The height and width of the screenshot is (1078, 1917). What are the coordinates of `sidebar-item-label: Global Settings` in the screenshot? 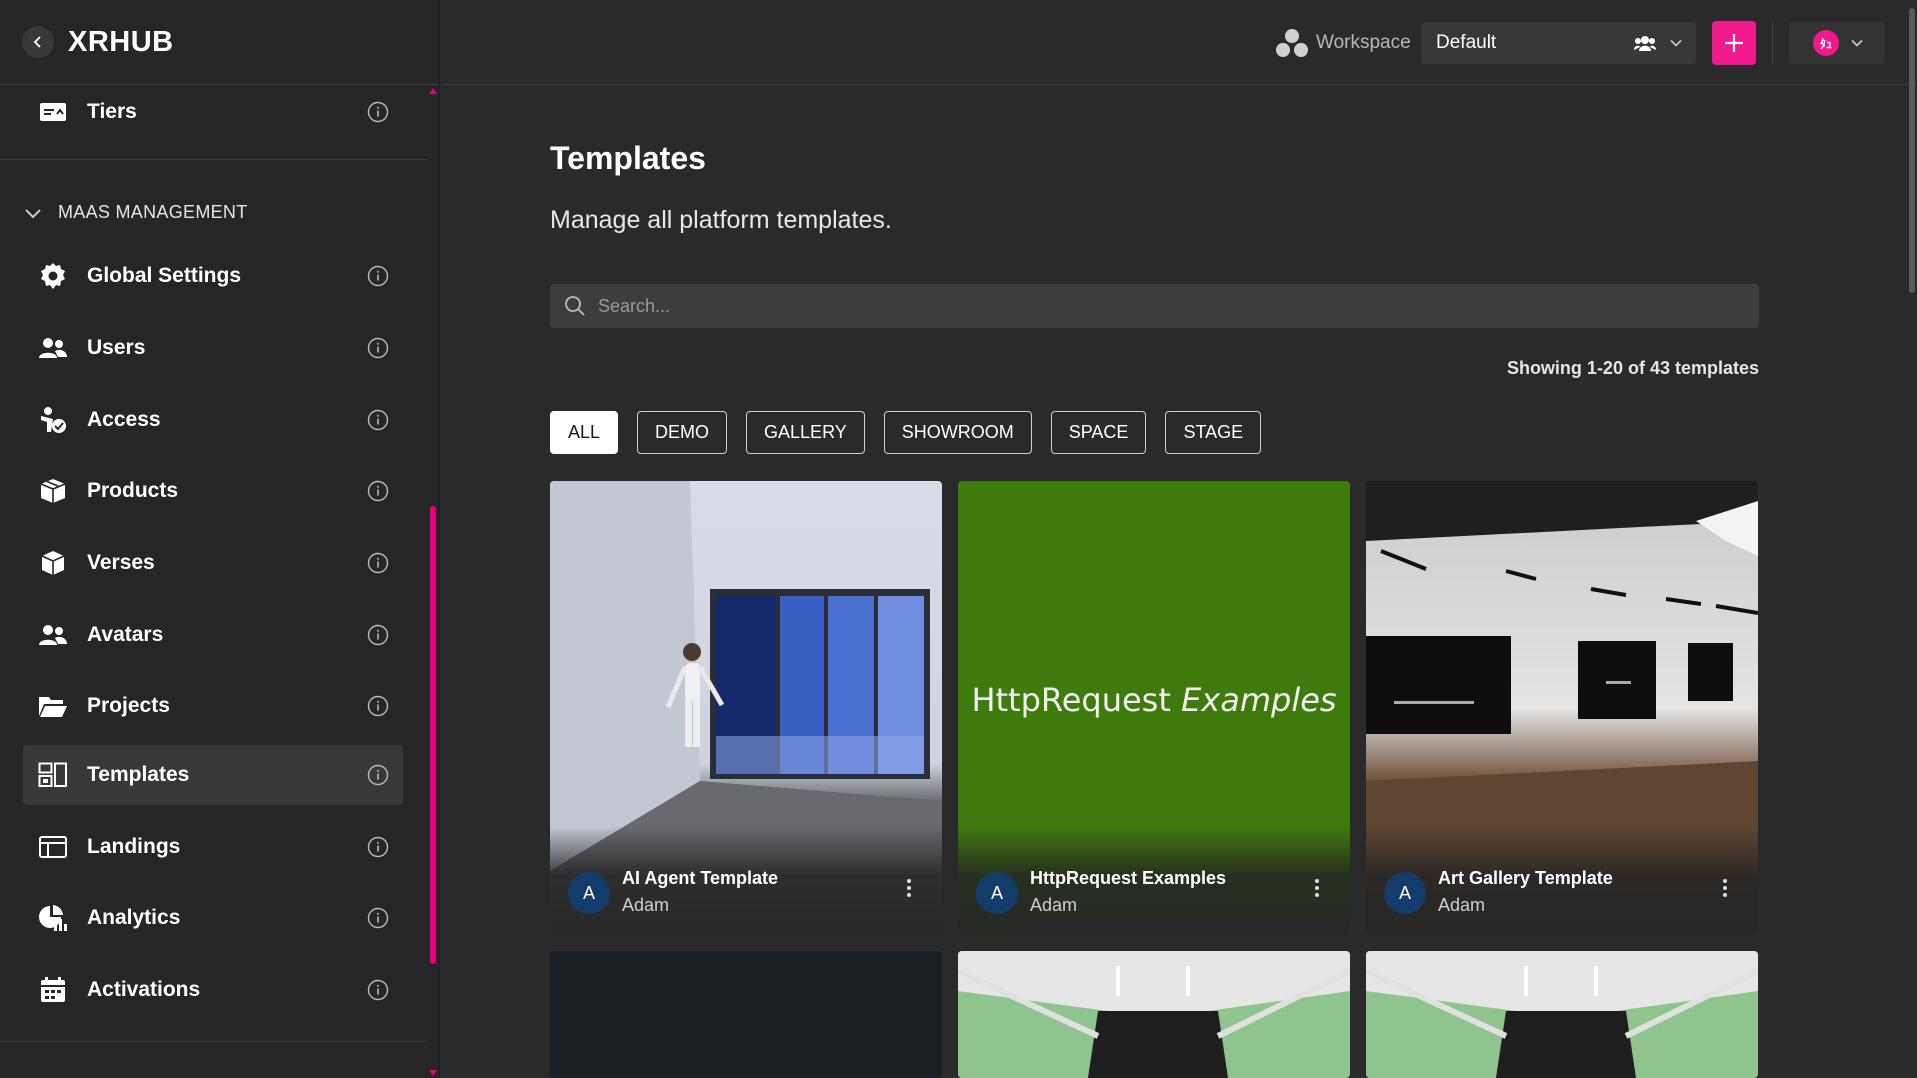 It's located at (164, 275).